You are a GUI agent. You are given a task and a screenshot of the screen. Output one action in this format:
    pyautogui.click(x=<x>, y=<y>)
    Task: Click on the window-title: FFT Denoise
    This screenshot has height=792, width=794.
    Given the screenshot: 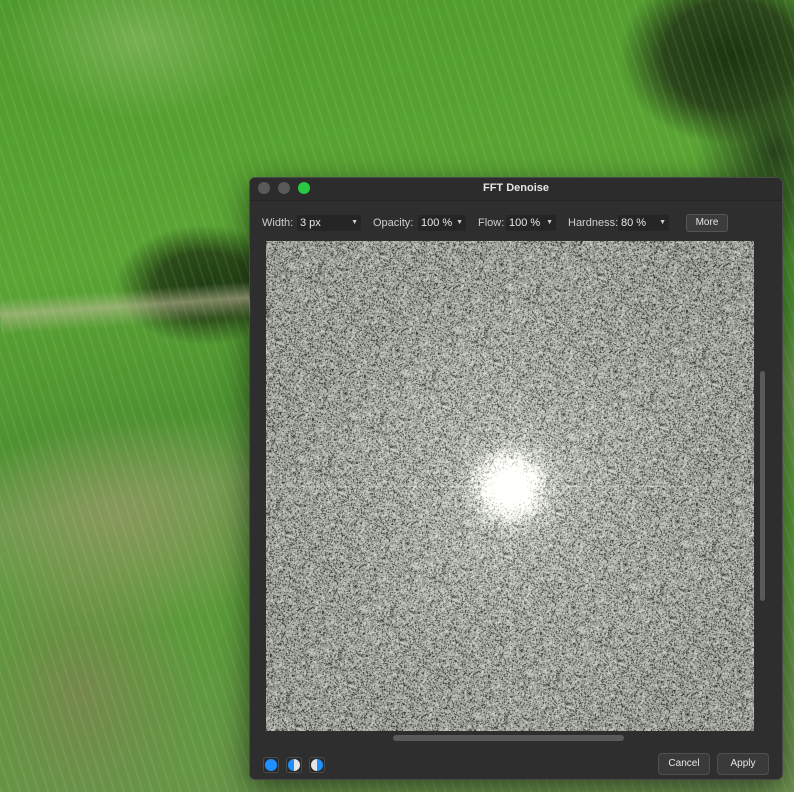 What is the action you would take?
    pyautogui.click(x=515, y=188)
    